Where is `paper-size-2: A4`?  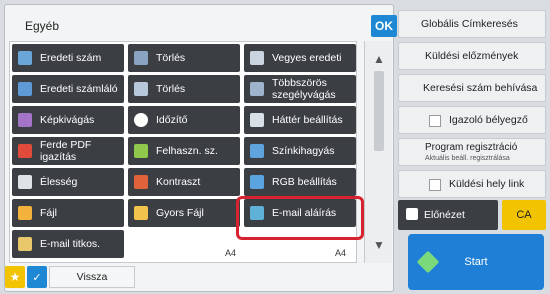
paper-size-2: A4 is located at coordinates (341, 253).